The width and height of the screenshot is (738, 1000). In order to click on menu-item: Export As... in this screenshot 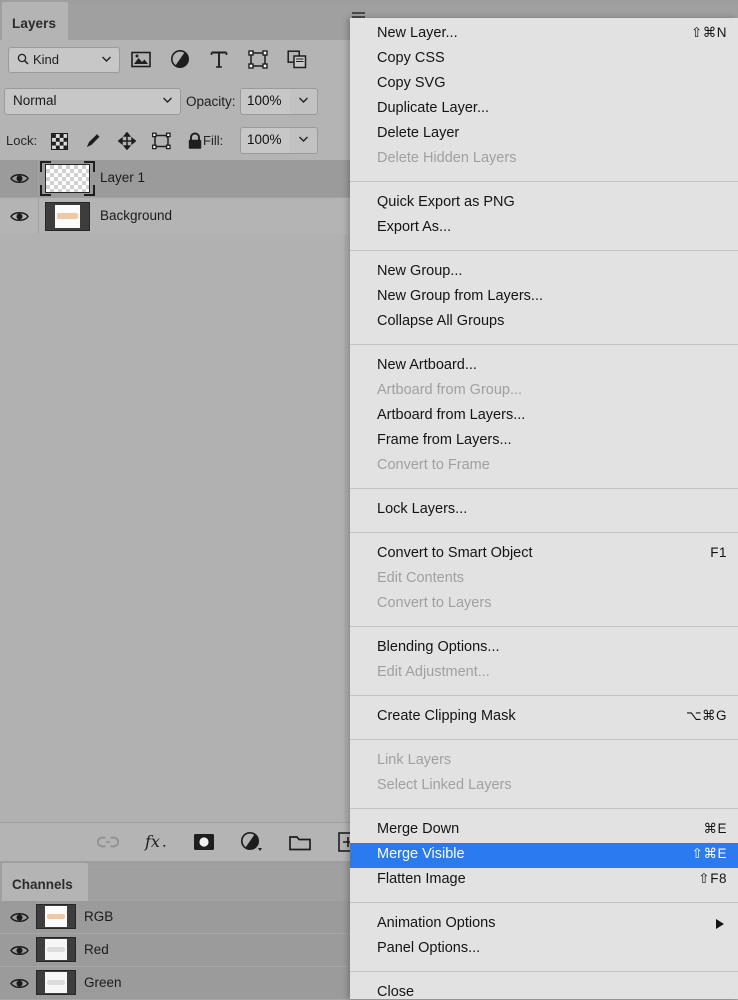, I will do `click(544, 228)`.